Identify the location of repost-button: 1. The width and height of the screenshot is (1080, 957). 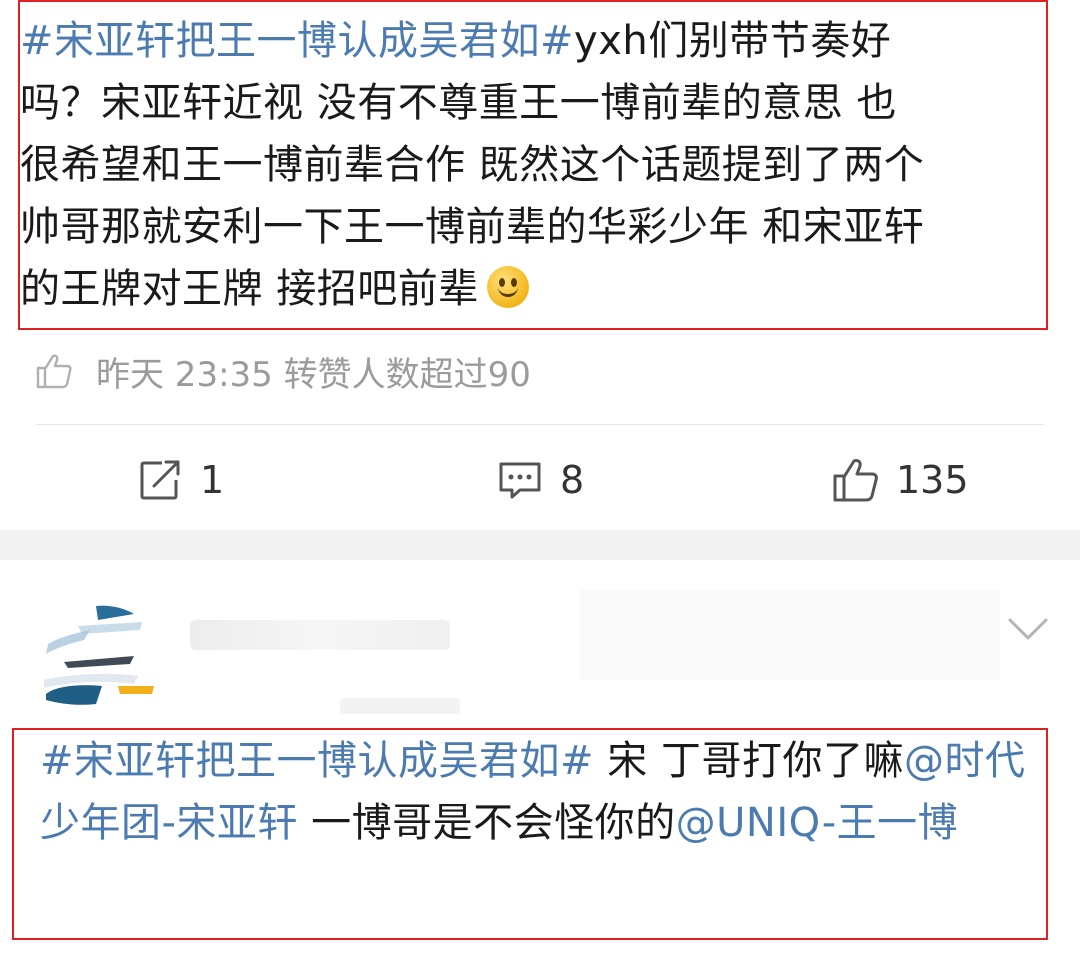
(180, 480).